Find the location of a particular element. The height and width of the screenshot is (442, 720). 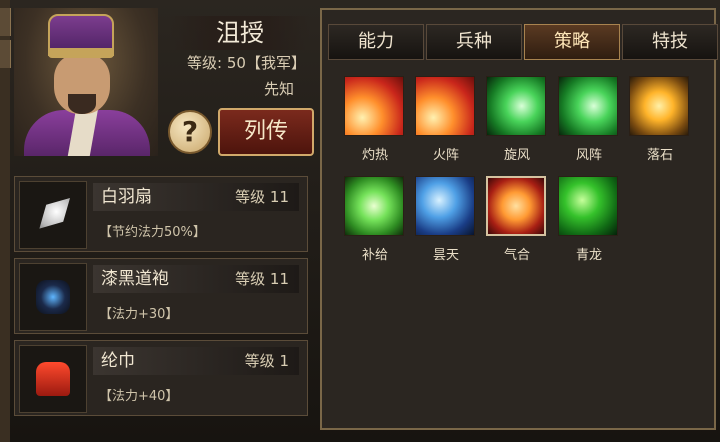

character-portrait is located at coordinates (86, 82).